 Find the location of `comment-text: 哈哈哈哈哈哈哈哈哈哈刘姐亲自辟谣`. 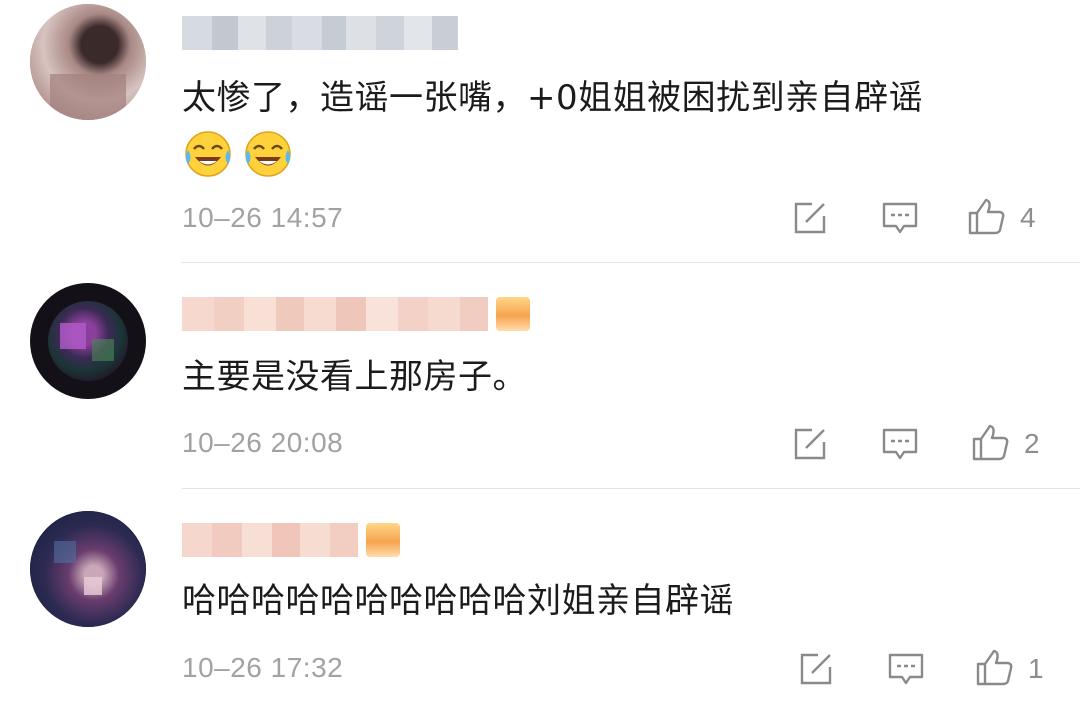

comment-text: 哈哈哈哈哈哈哈哈哈哈刘姐亲自辟谣 is located at coordinates (458, 601).